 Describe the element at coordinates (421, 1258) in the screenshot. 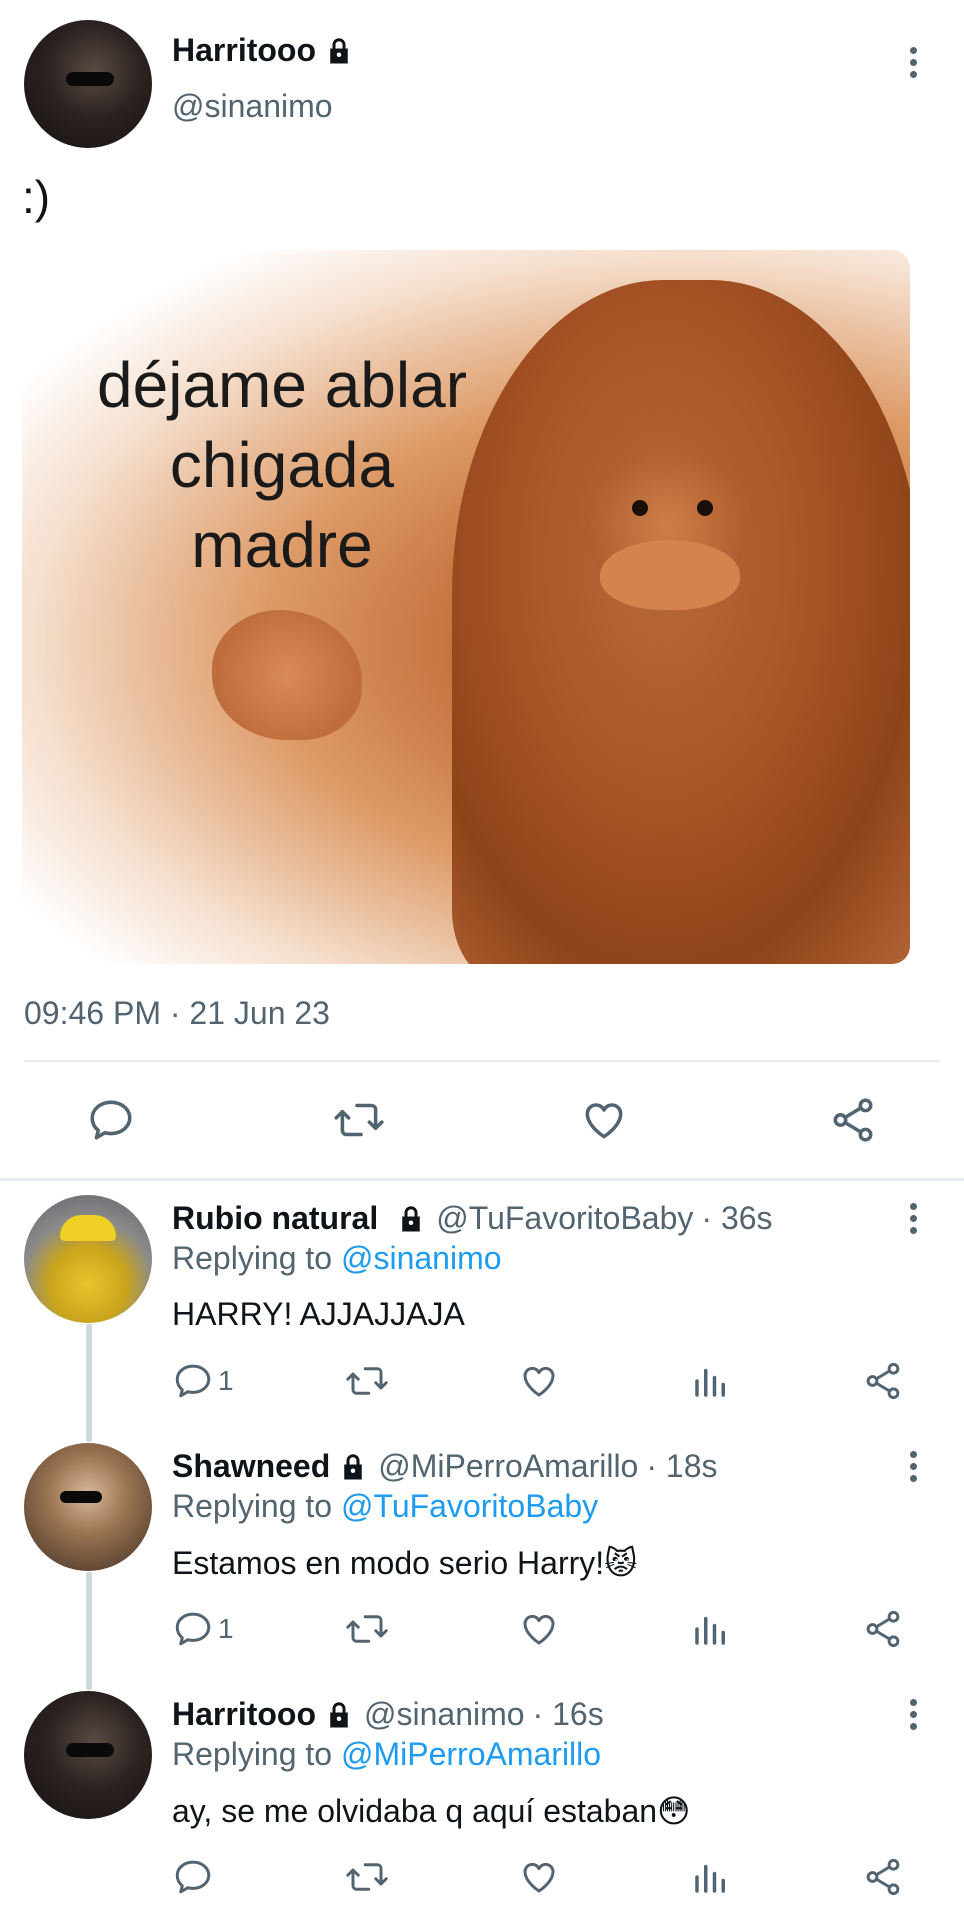

I see `replying-mention: @sinanimo` at that location.